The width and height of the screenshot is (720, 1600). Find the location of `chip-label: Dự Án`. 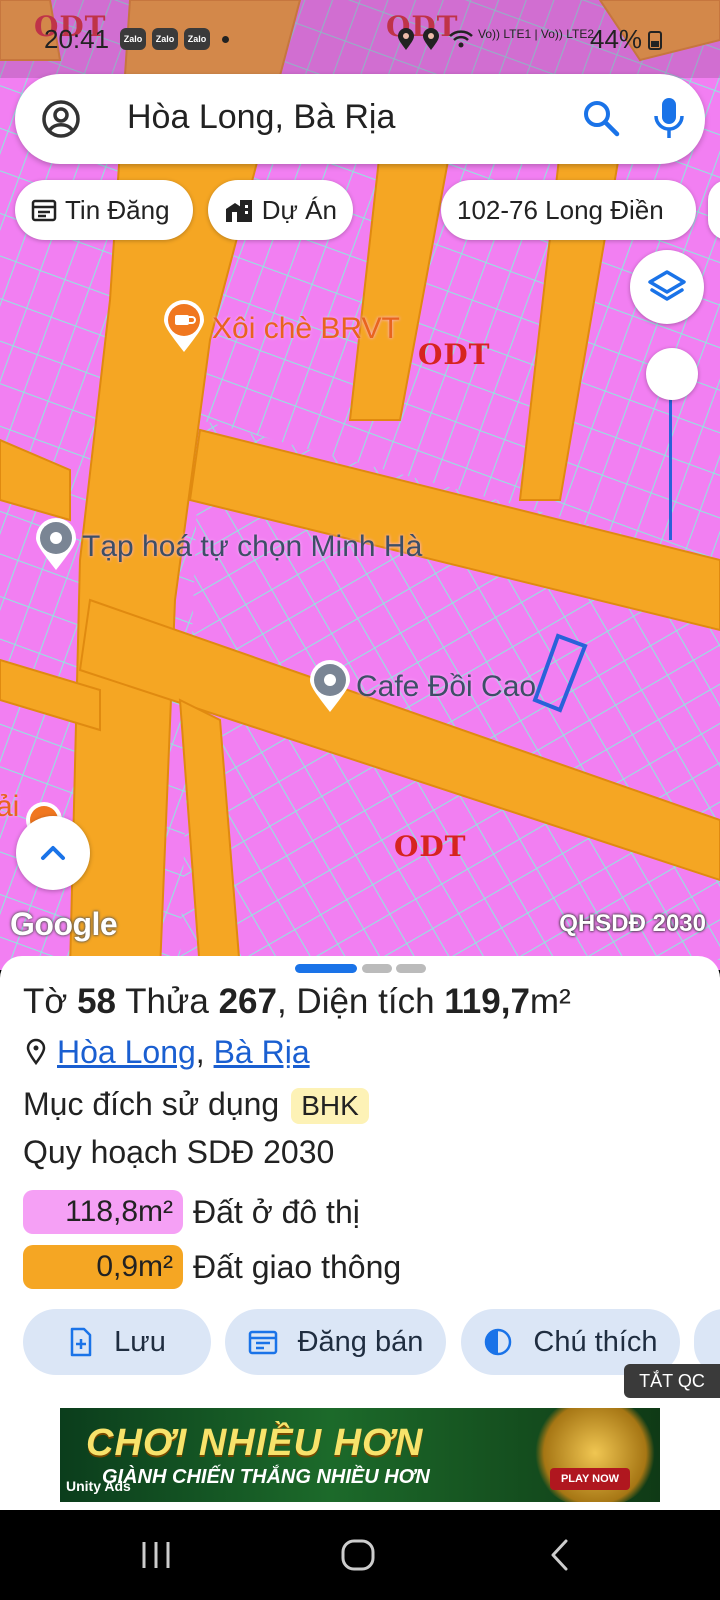

chip-label: Dự Án is located at coordinates (299, 209).